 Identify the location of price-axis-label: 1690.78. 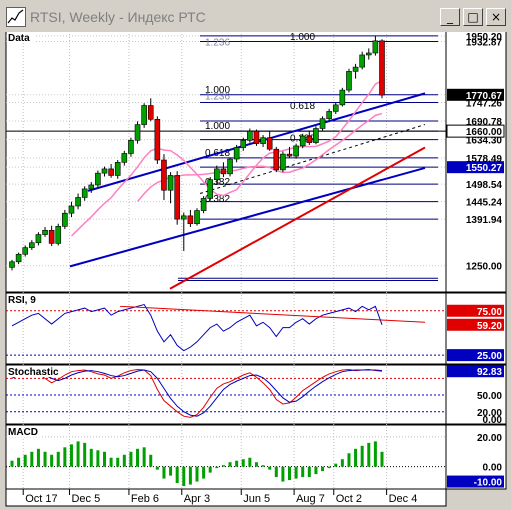
(484, 122).